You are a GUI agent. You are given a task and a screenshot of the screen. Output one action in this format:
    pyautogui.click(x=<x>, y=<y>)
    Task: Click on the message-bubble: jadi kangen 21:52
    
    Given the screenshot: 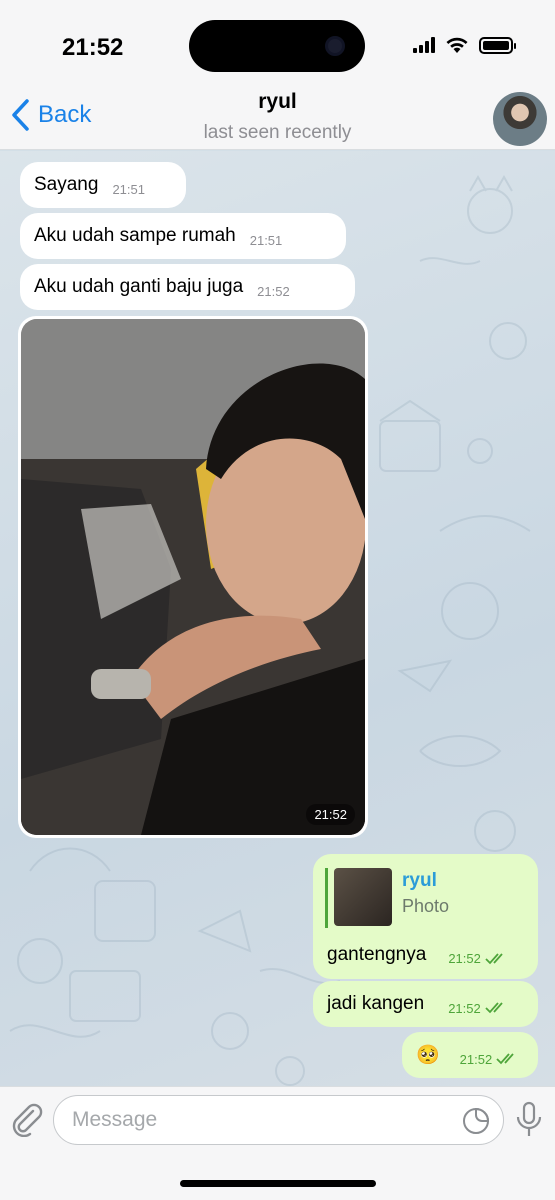 What is the action you would take?
    pyautogui.click(x=425, y=1004)
    